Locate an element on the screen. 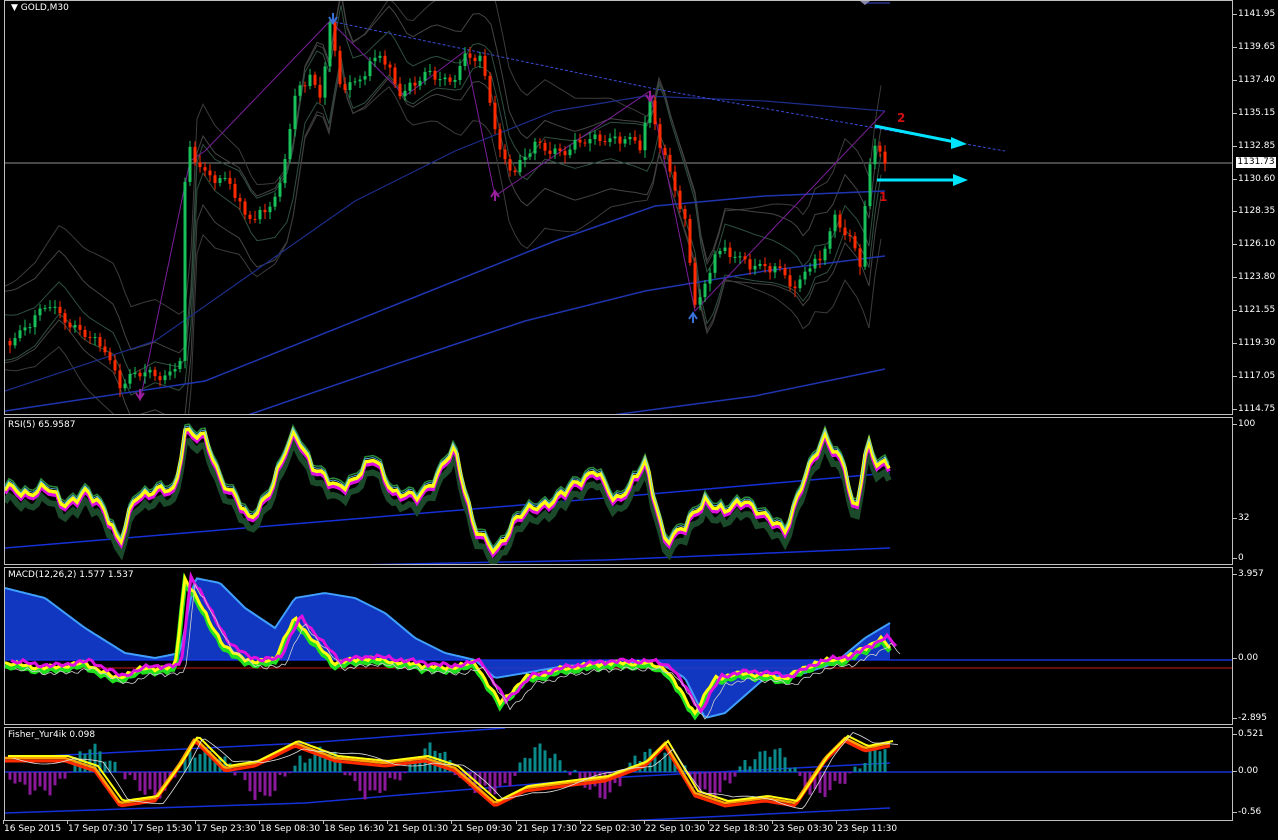  time-axis-label: 22 Sep 02:30 is located at coordinates (610, 827).